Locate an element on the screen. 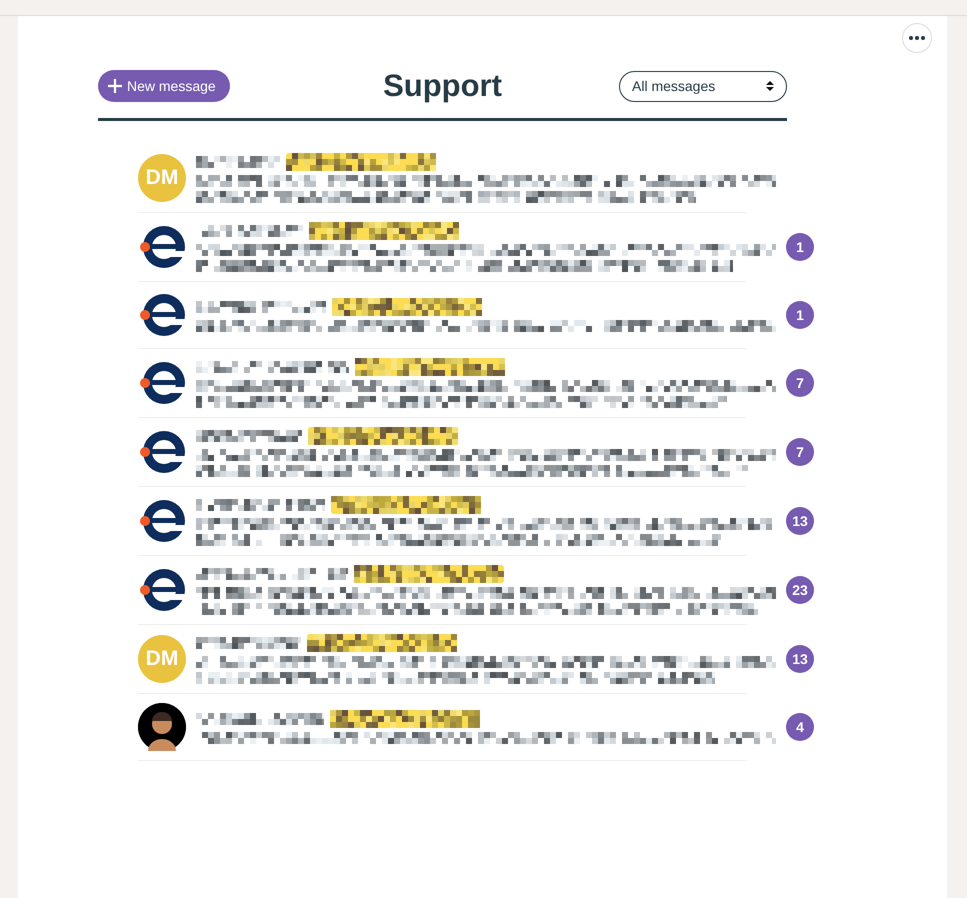  new-message-button: New message is located at coordinates (164, 86).